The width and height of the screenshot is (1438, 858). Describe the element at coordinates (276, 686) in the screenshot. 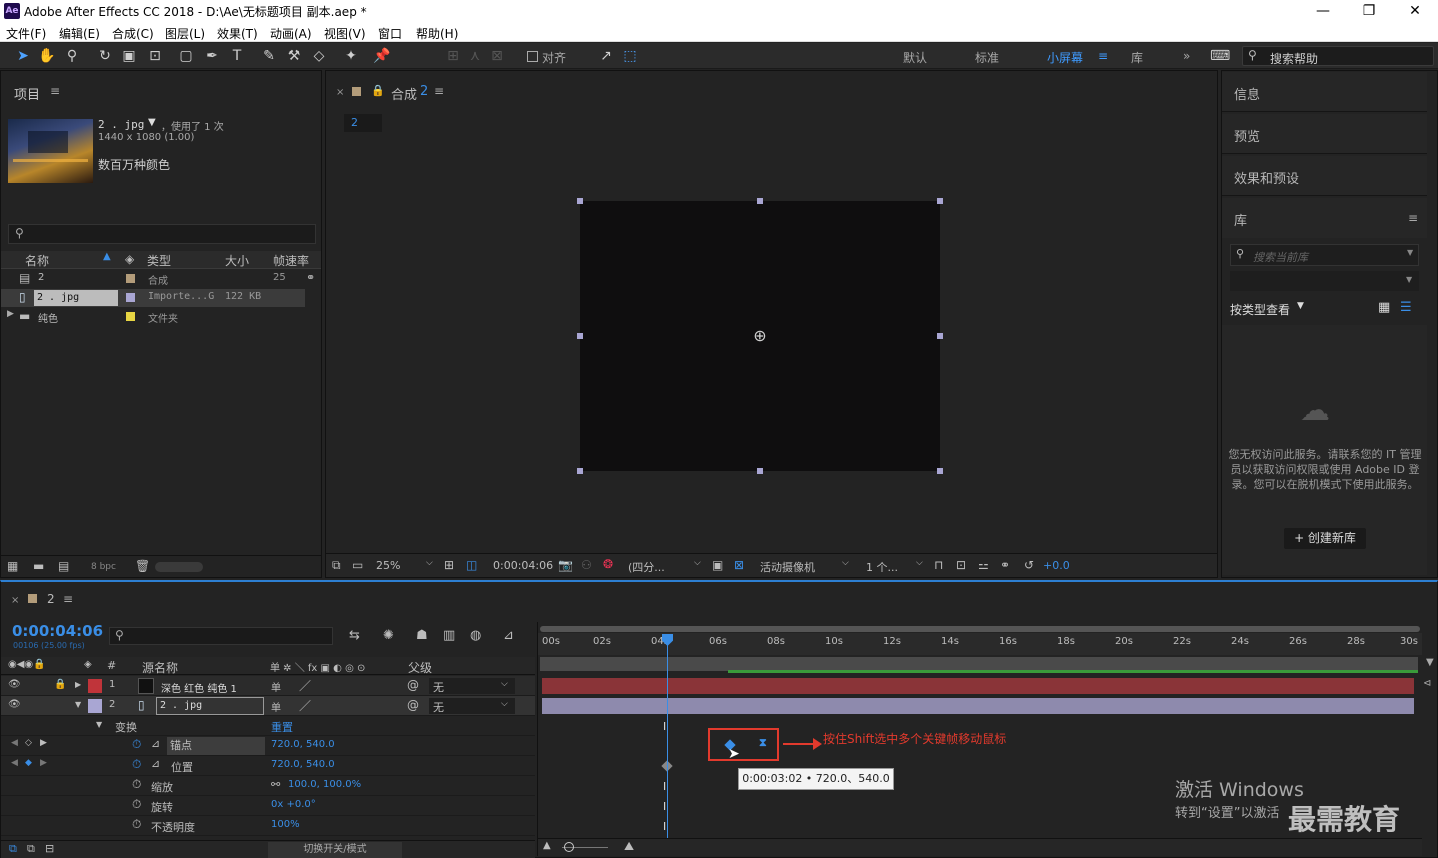

I see `shy-switch-icon: 单` at that location.